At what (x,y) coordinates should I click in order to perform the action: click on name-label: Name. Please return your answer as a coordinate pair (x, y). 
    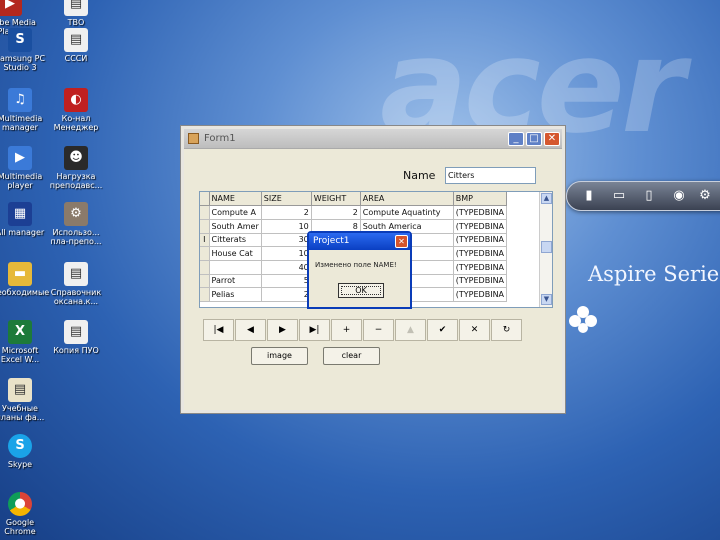
    Looking at the image, I should click on (419, 175).